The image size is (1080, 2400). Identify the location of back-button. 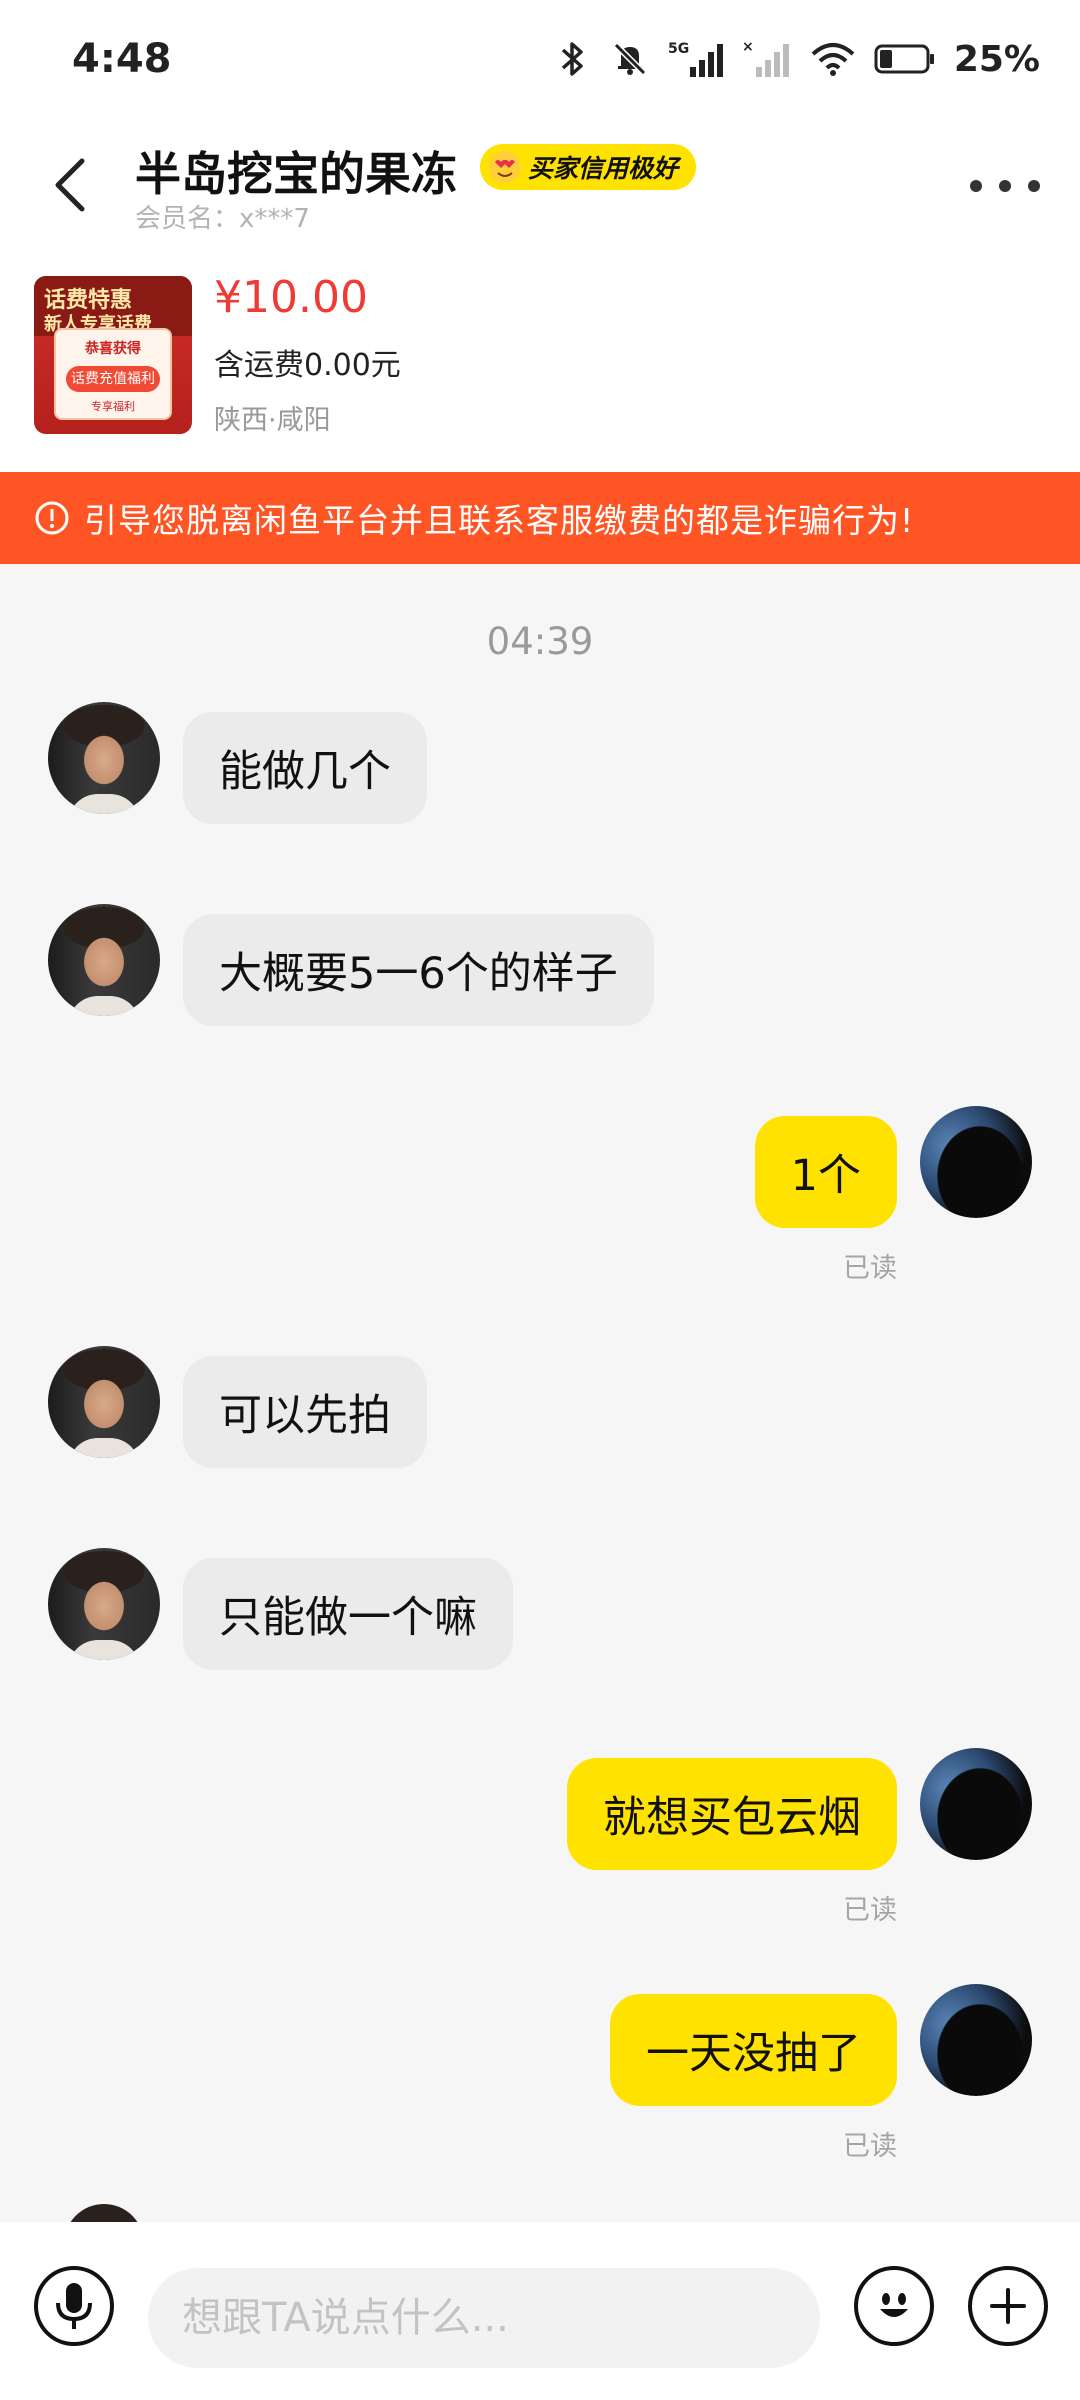
(70, 185).